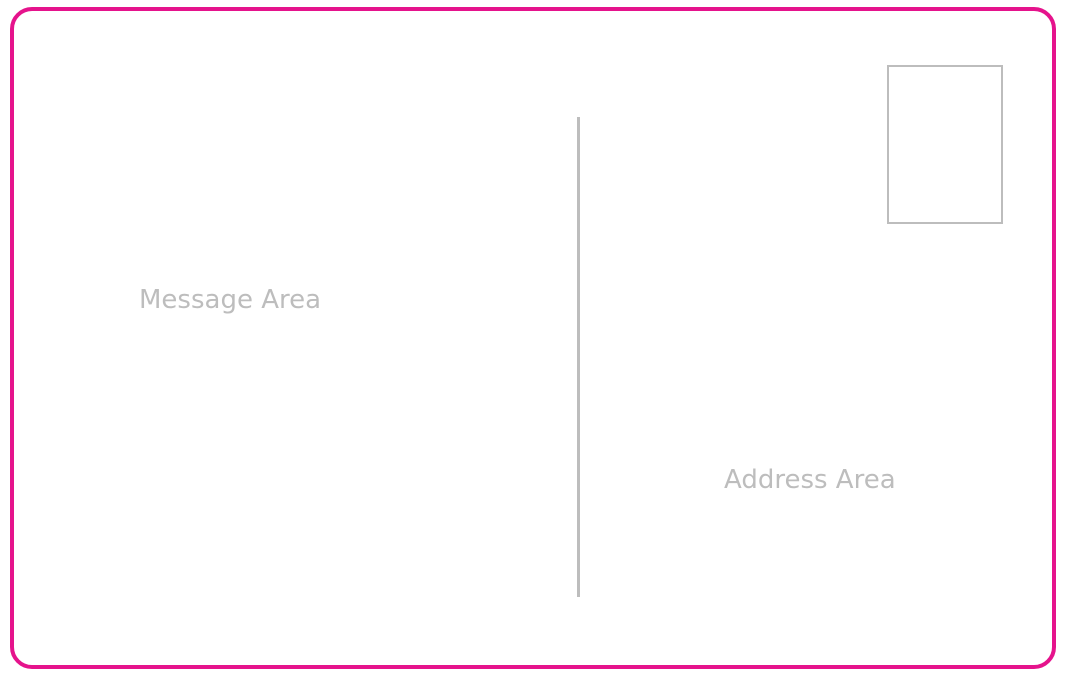 Image resolution: width=1068 pixels, height=677 pixels. Describe the element at coordinates (810, 480) in the screenshot. I see `address-area-label: Address Area` at that location.